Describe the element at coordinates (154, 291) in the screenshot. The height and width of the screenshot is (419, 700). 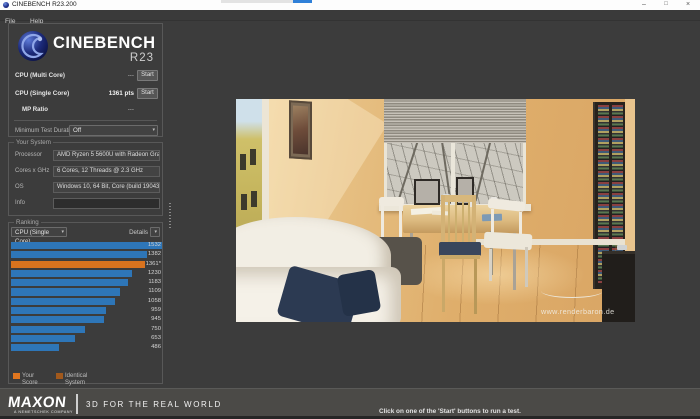
I see `ranking-score: 1109` at that location.